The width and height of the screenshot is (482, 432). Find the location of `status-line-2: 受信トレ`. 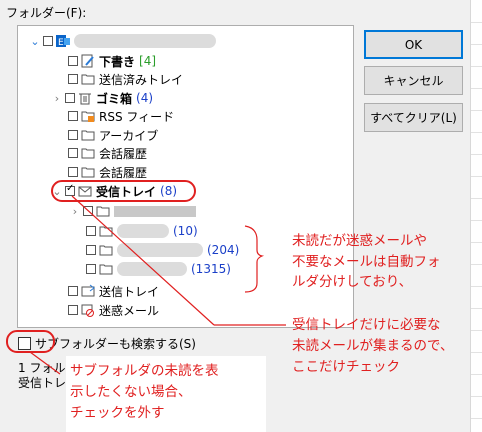

status-line-2: 受信トレ is located at coordinates (42, 383).